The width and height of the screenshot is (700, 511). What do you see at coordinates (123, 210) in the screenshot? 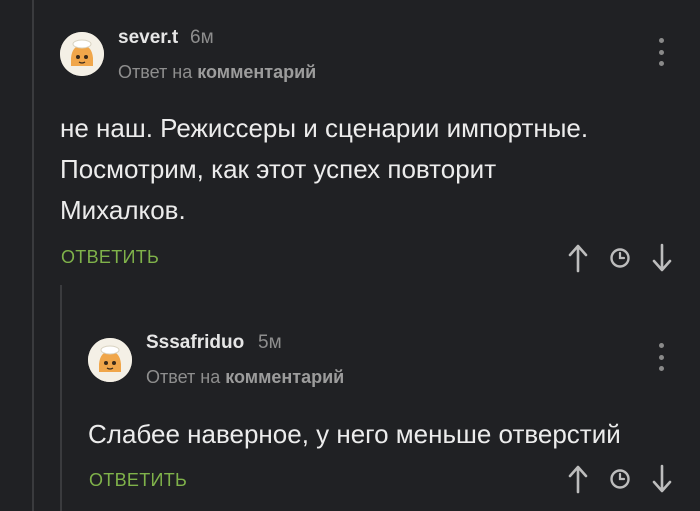
I see `comment-text-line: Михалков.` at bounding box center [123, 210].